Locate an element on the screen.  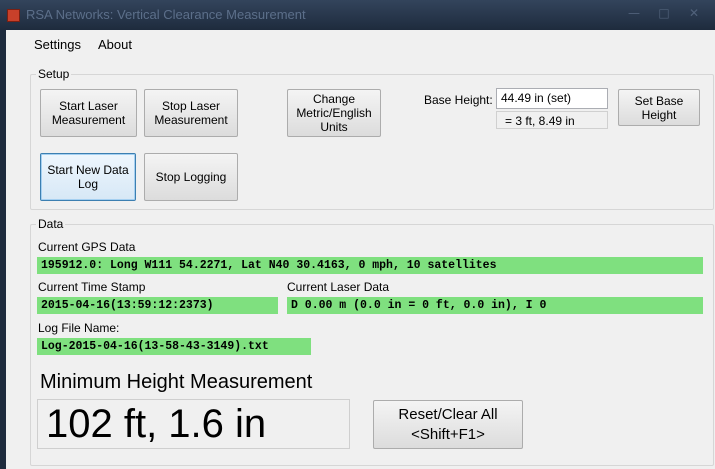
reset-shortcut-label: <Shift+F1> is located at coordinates (448, 434).